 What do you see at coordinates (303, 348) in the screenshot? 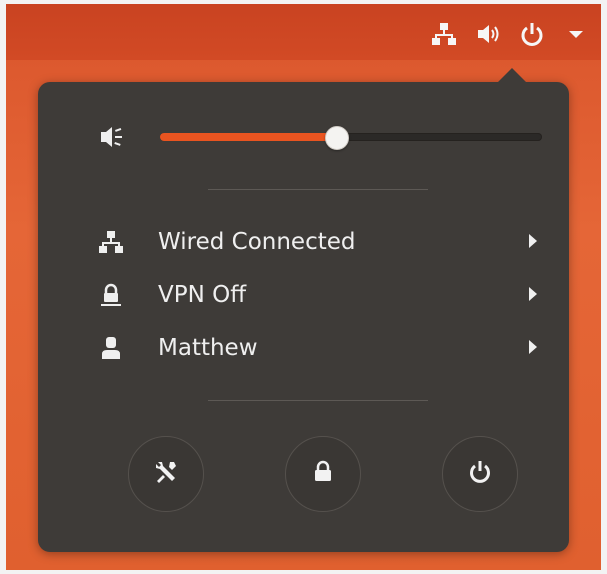
I see `menu-item-user: Matthew` at bounding box center [303, 348].